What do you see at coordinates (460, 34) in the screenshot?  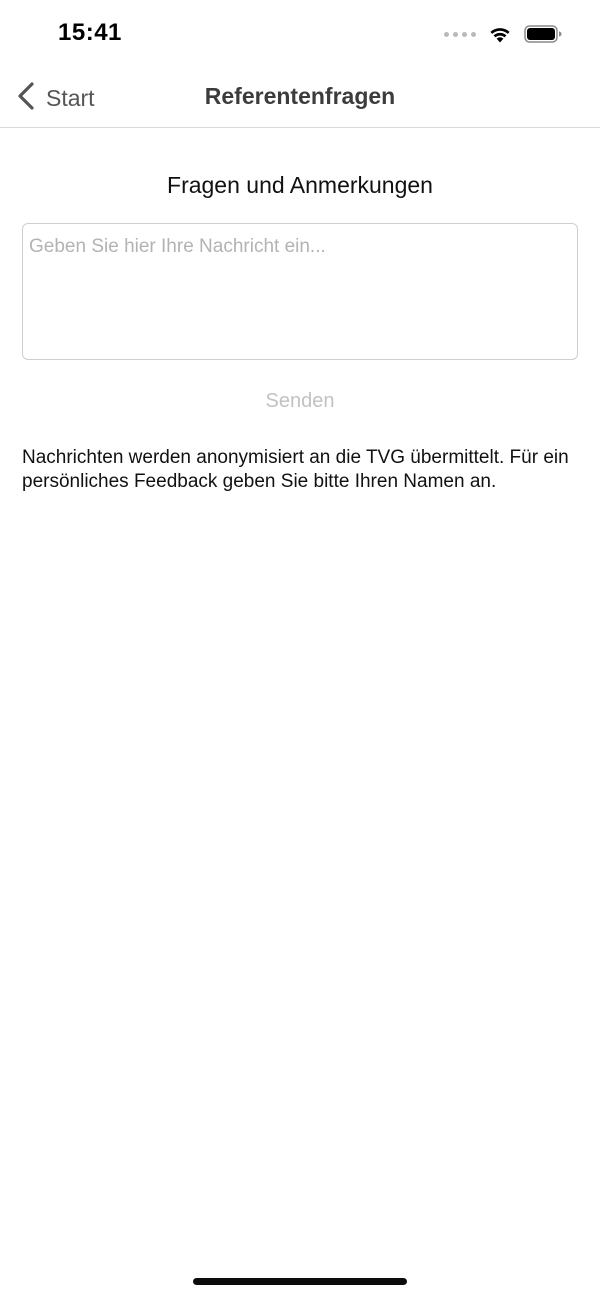 I see `signal-dots-icon` at bounding box center [460, 34].